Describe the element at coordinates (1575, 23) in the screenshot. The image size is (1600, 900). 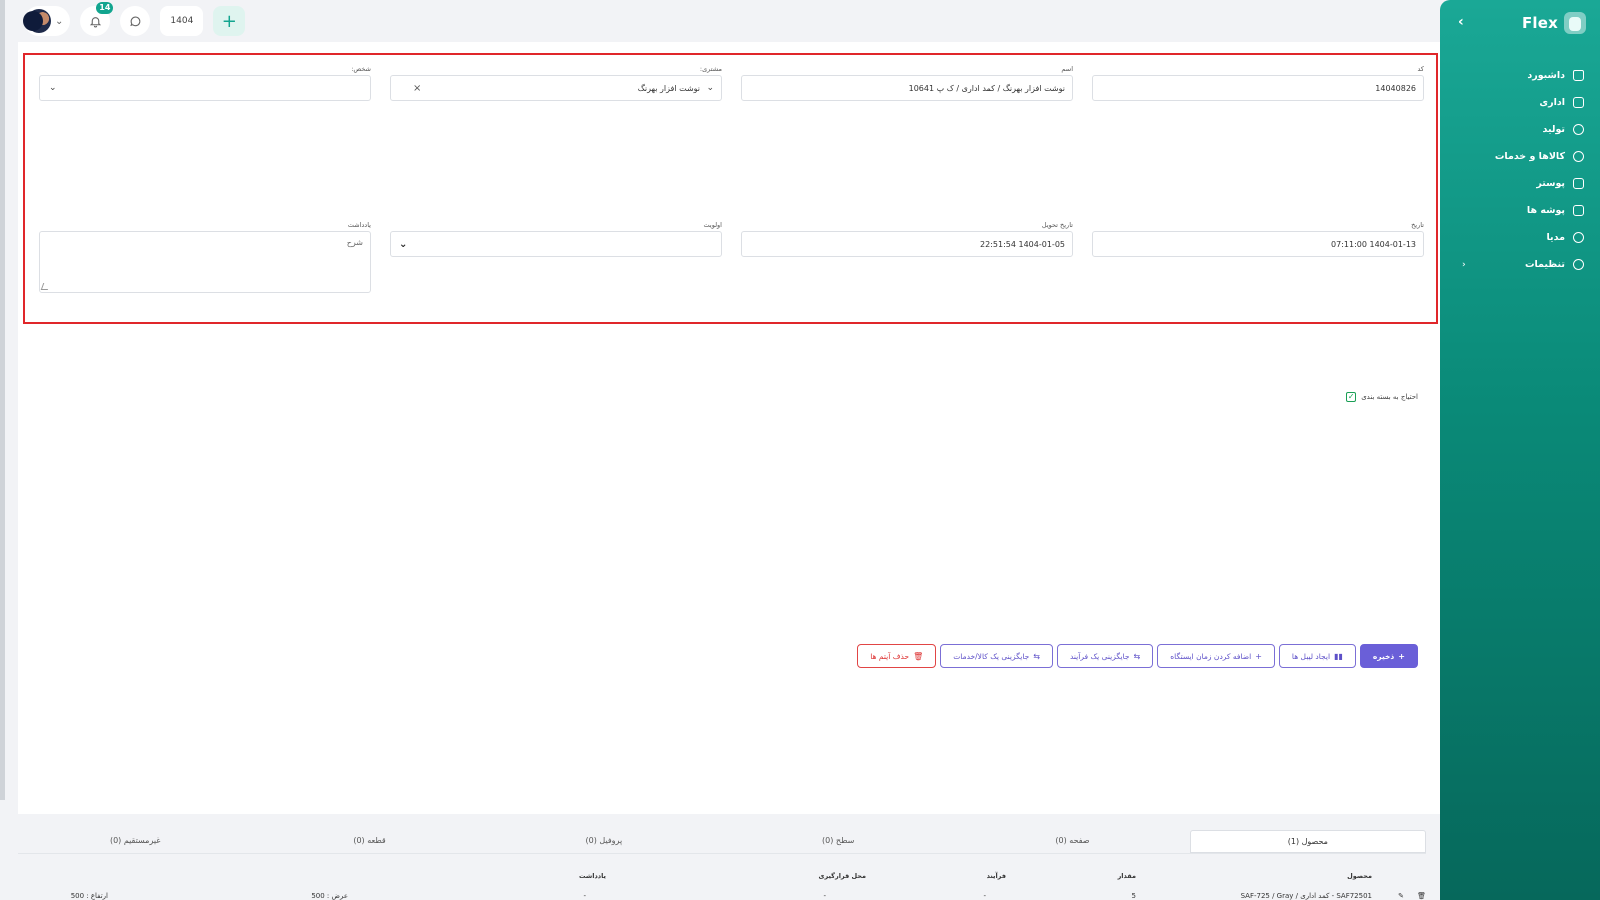
I see `logo-icon` at that location.